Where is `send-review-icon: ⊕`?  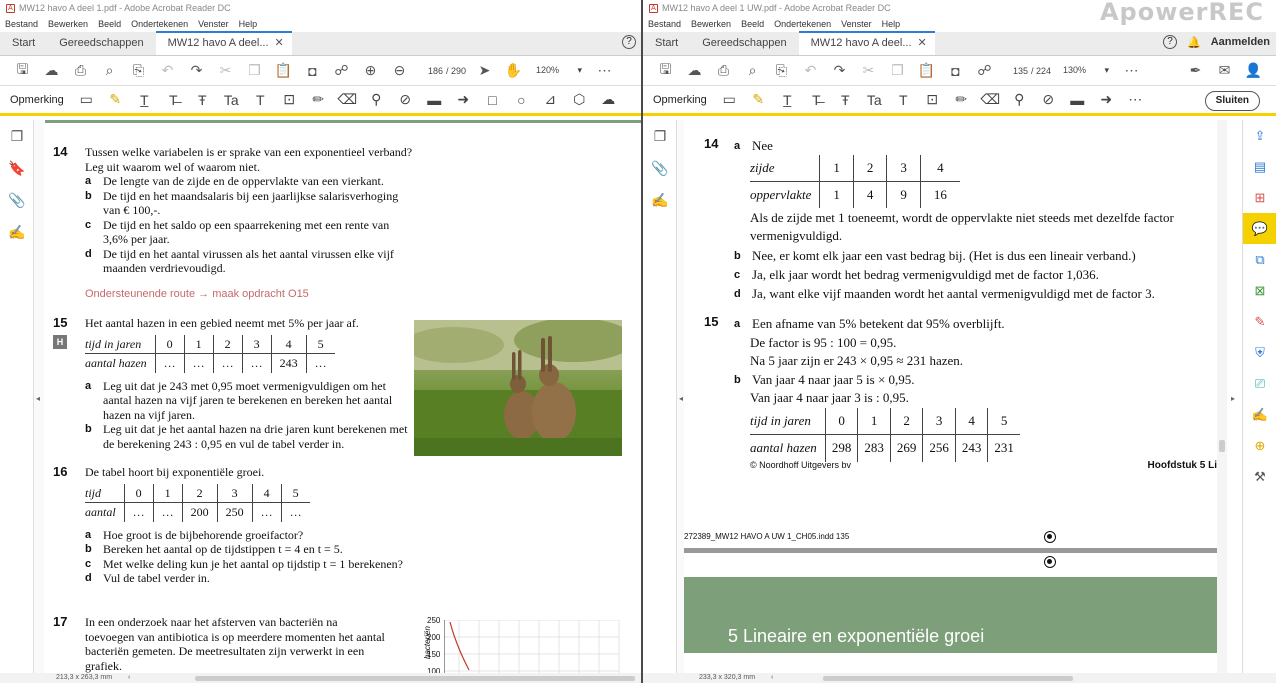
send-review-icon: ⊕ is located at coordinates (1259, 445).